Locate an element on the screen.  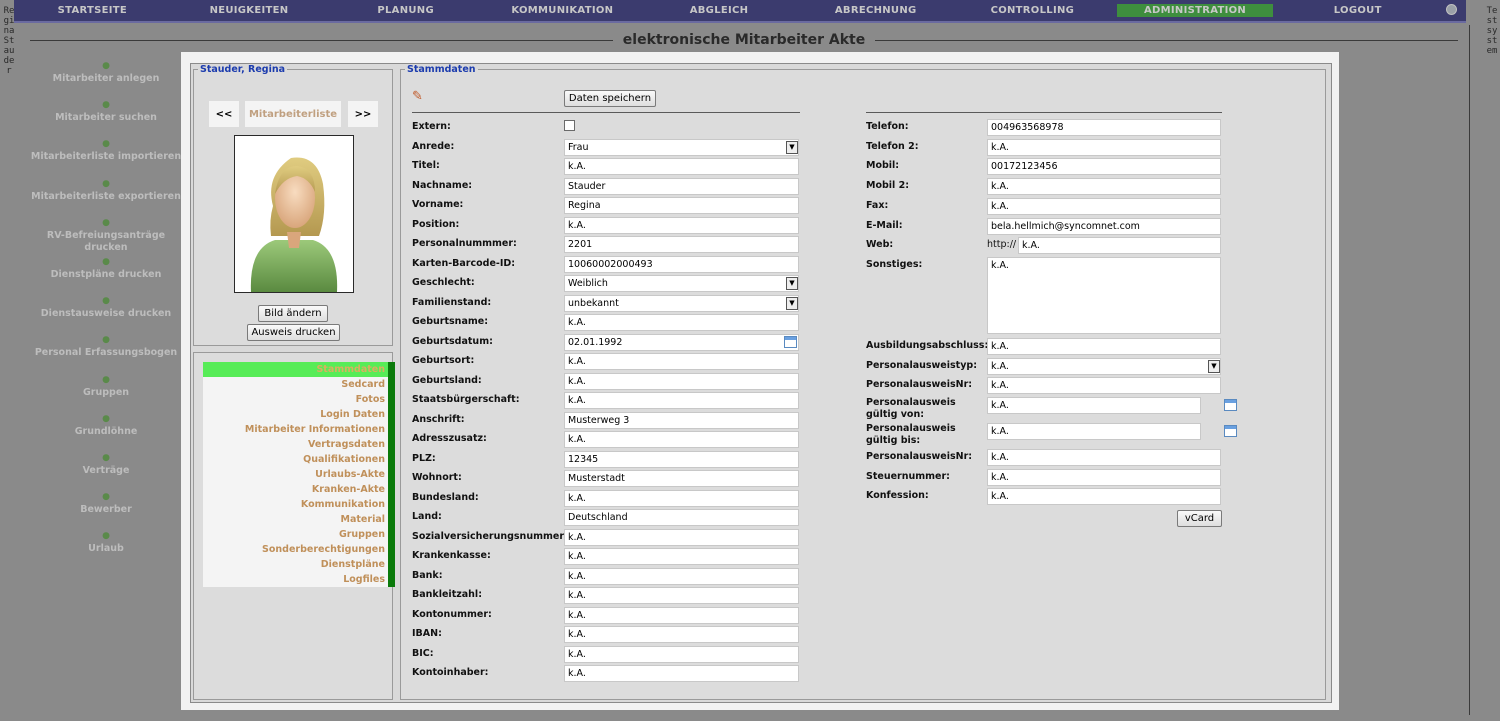
record-tab-dienstplaene: Dienstpläne is located at coordinates (299, 564).